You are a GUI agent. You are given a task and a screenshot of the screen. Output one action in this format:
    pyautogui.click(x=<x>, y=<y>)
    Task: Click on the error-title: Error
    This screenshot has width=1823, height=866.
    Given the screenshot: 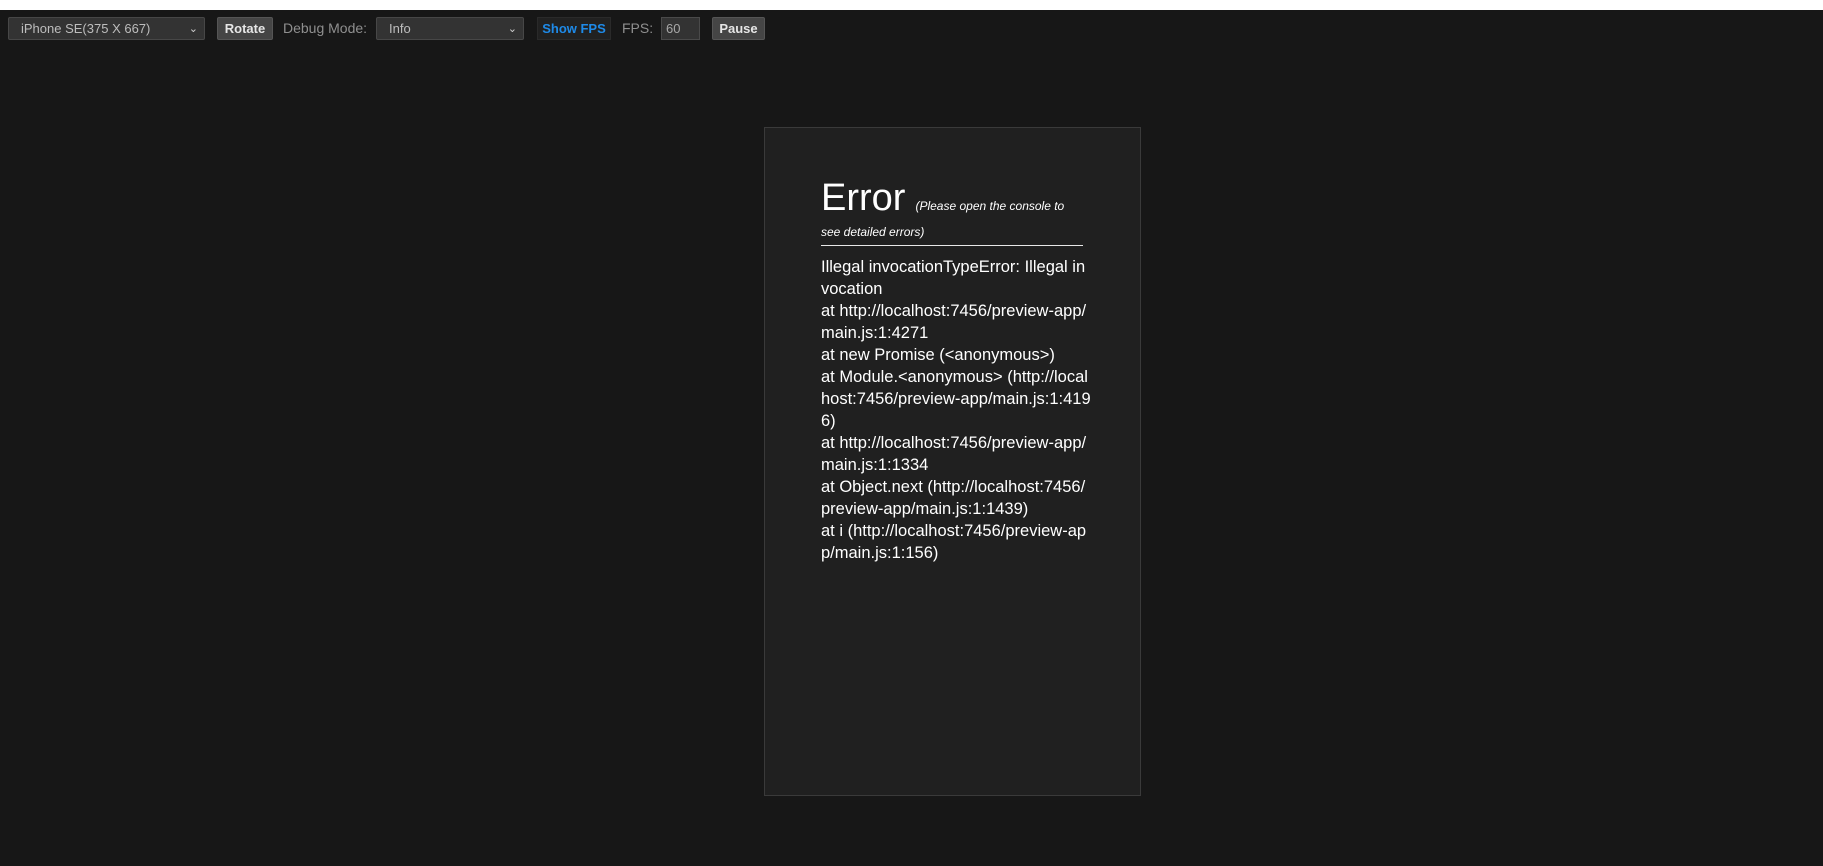 What is the action you would take?
    pyautogui.click(x=863, y=198)
    